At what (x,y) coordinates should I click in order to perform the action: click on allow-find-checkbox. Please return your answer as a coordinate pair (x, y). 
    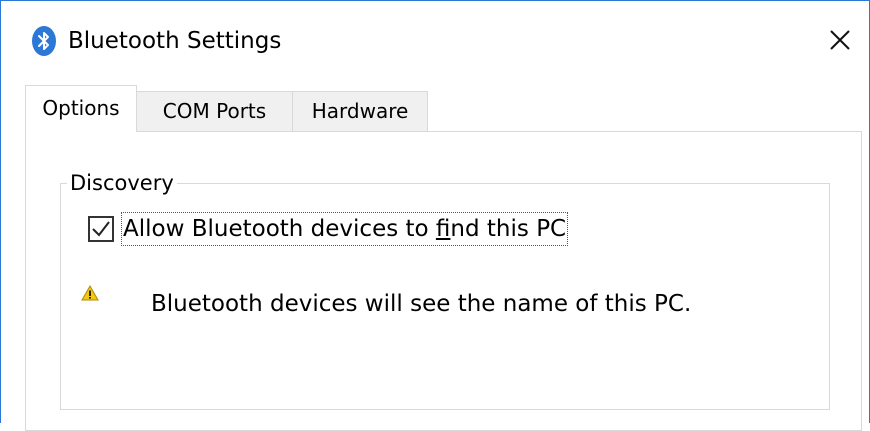
    Looking at the image, I should click on (101, 229).